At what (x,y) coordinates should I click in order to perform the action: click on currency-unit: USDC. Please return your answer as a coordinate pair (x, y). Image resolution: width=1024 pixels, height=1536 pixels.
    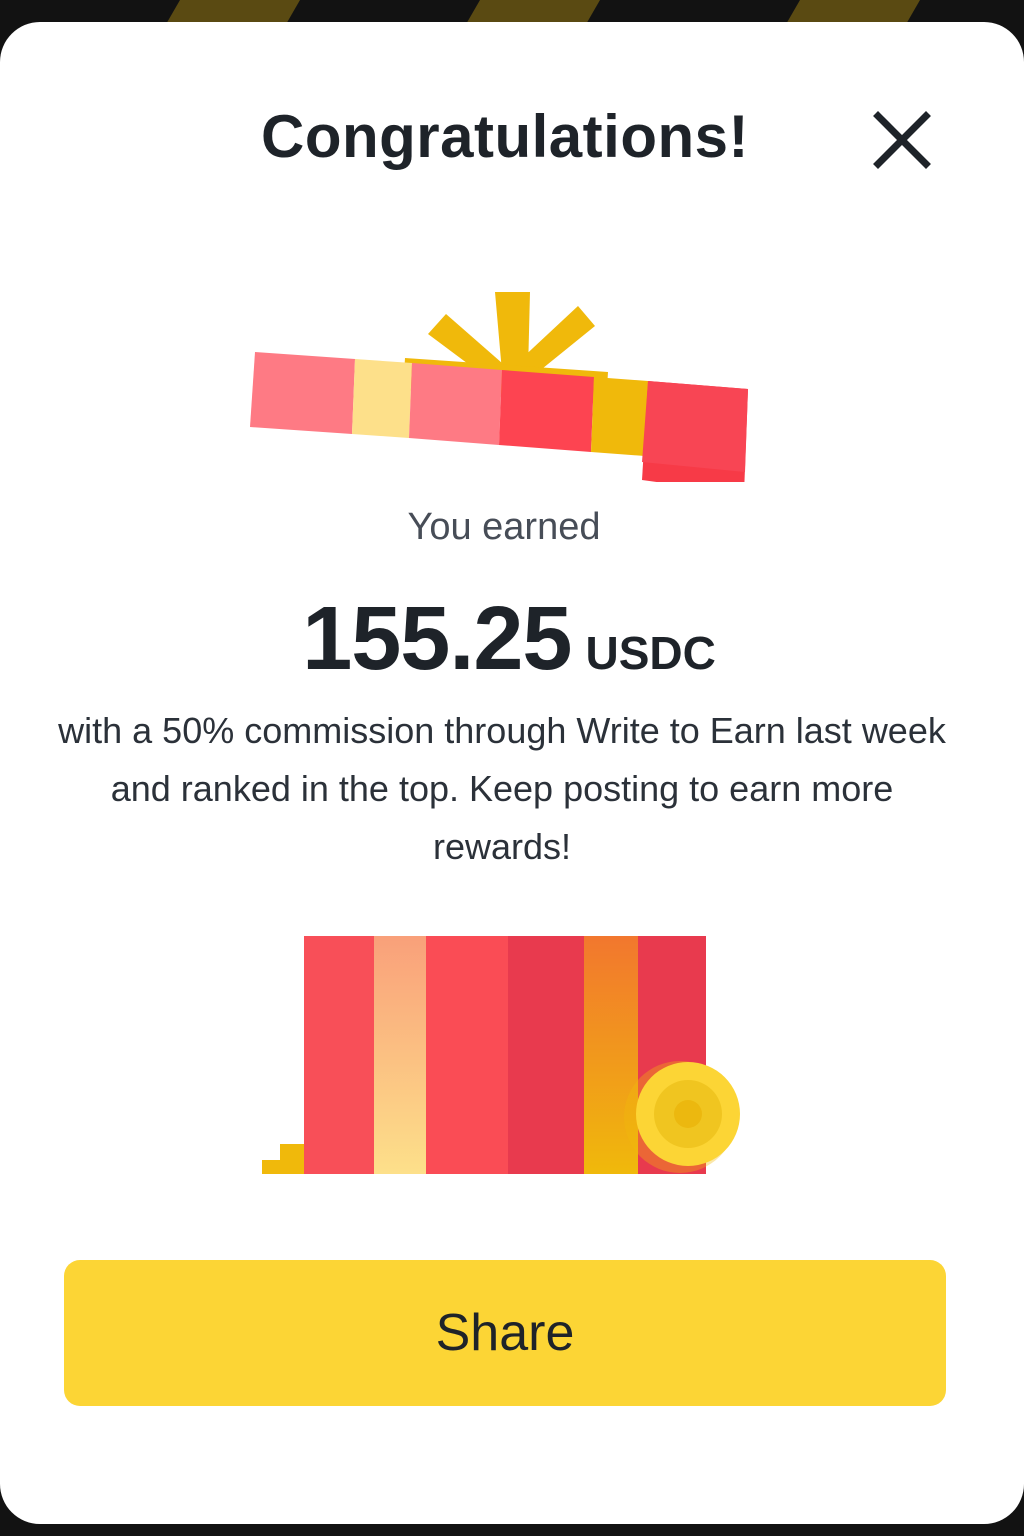
    Looking at the image, I should click on (650, 653).